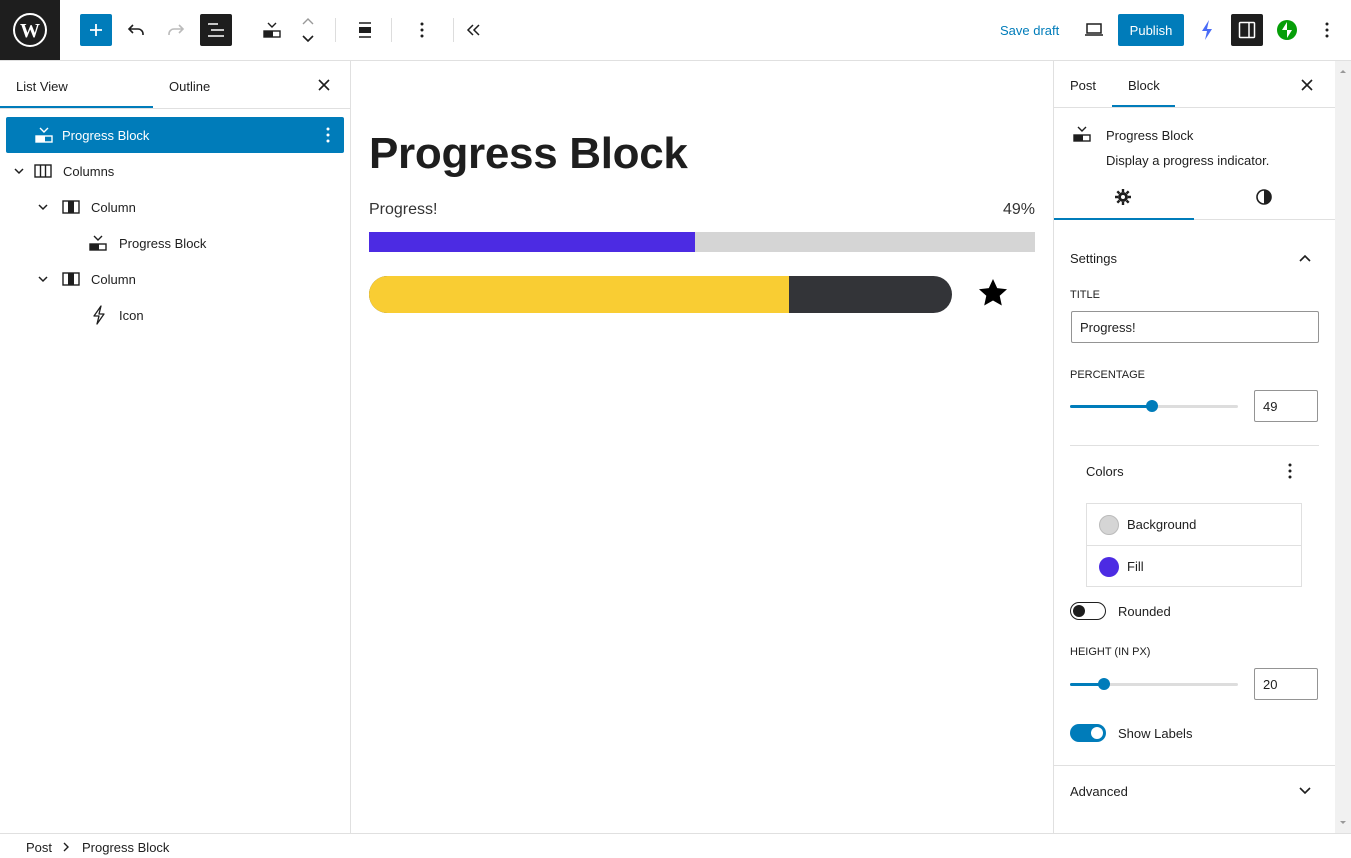 The height and width of the screenshot is (858, 1351). I want to click on advanced-expand-toggle, so click(1305, 792).